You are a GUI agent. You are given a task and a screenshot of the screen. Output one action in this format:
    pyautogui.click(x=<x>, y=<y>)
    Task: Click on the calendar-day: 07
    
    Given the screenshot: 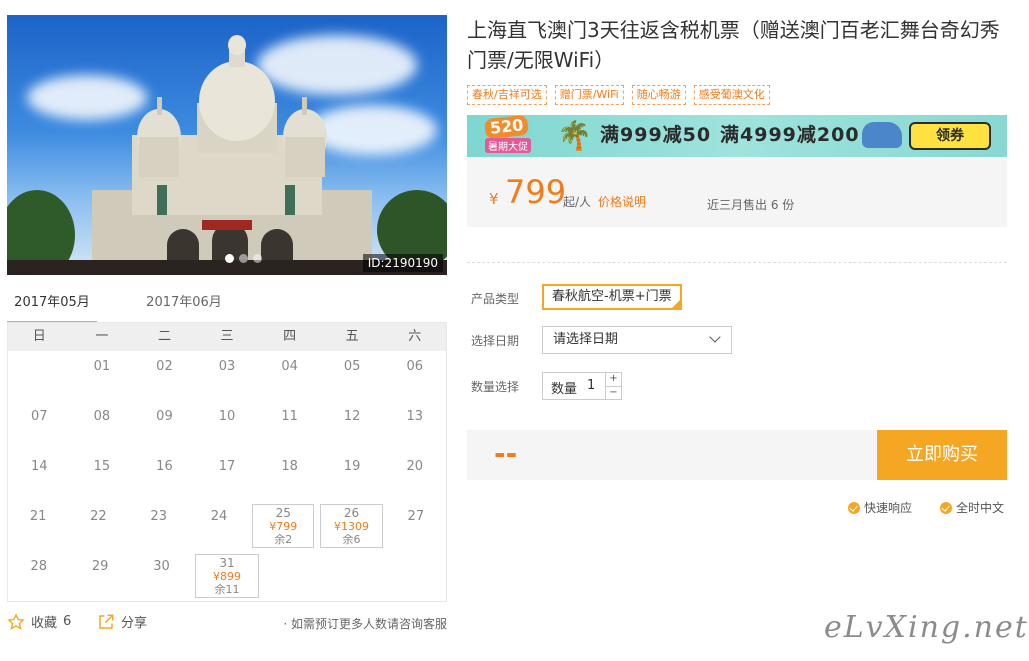 What is the action you would take?
    pyautogui.click(x=39, y=426)
    